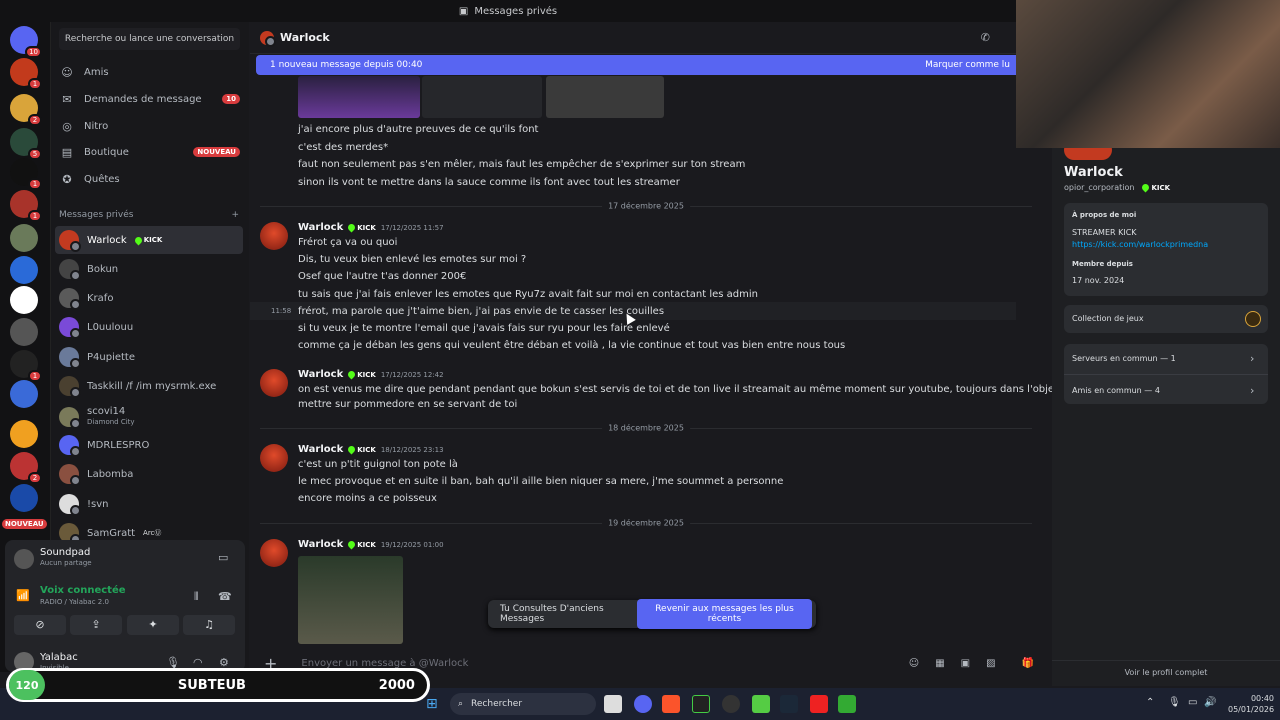 The image size is (1280, 720). I want to click on tray-chevron-icon: ⌃, so click(1150, 702).